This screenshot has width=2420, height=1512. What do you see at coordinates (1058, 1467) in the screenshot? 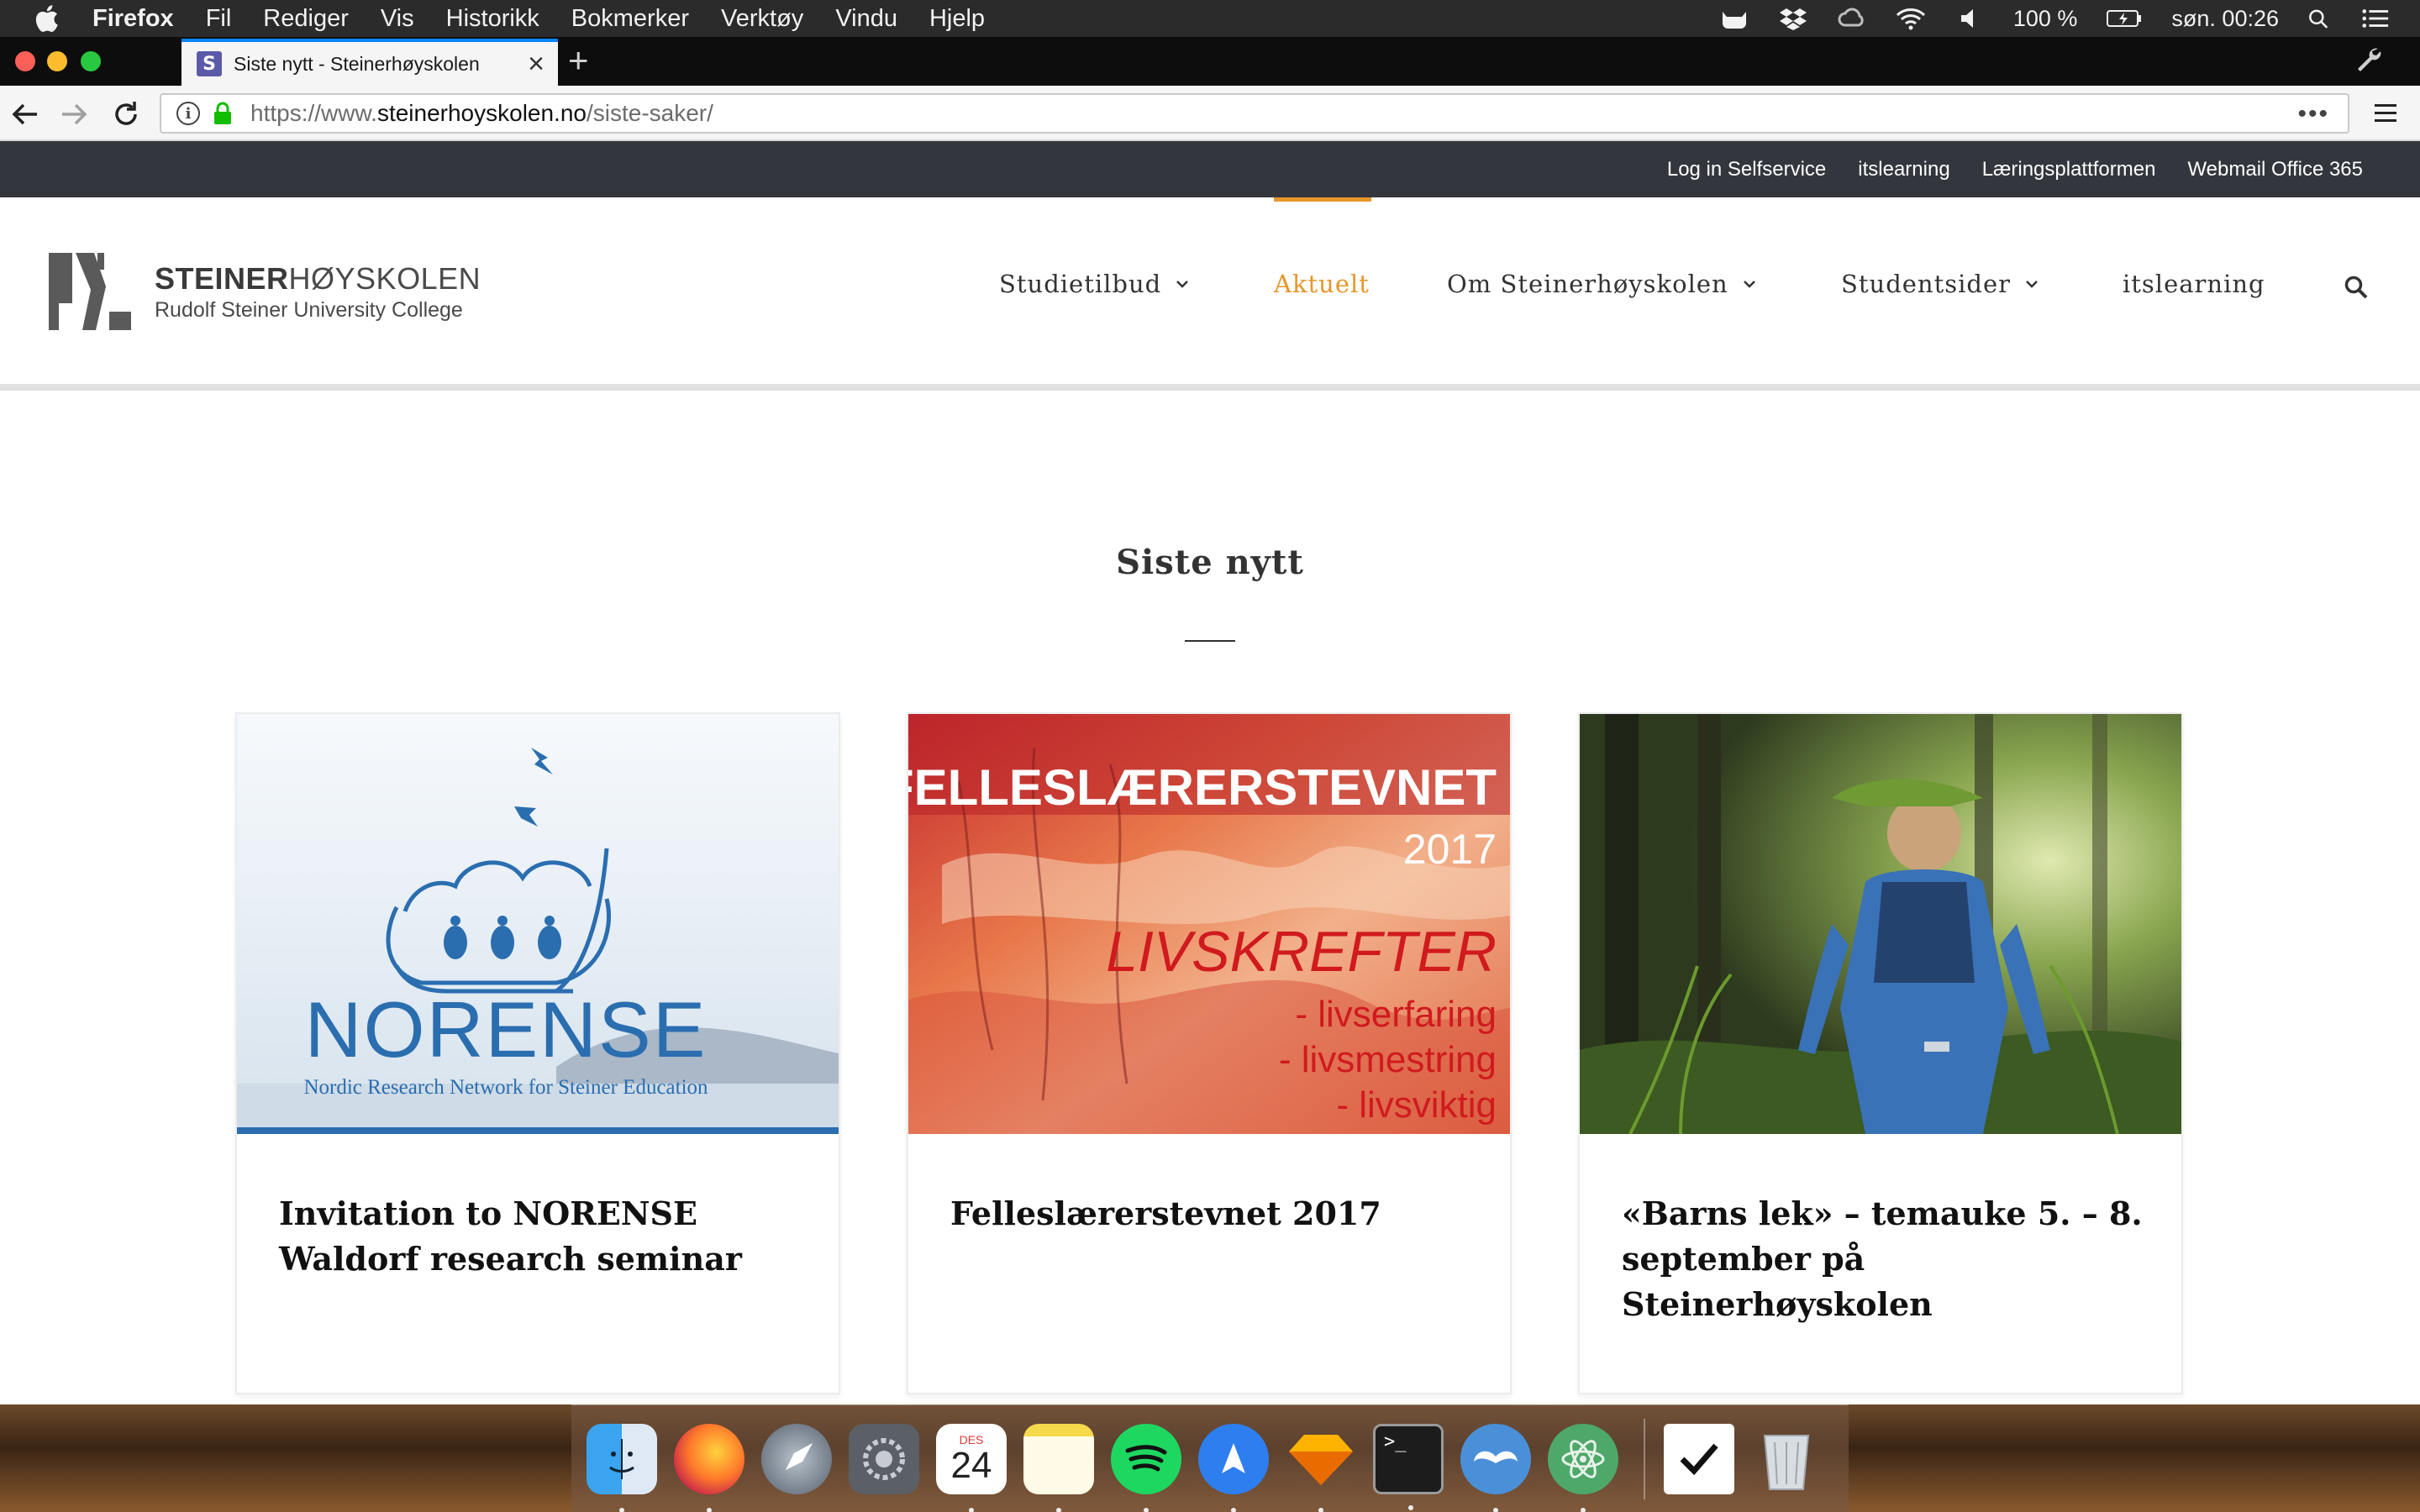
I see `notes-icon` at bounding box center [1058, 1467].